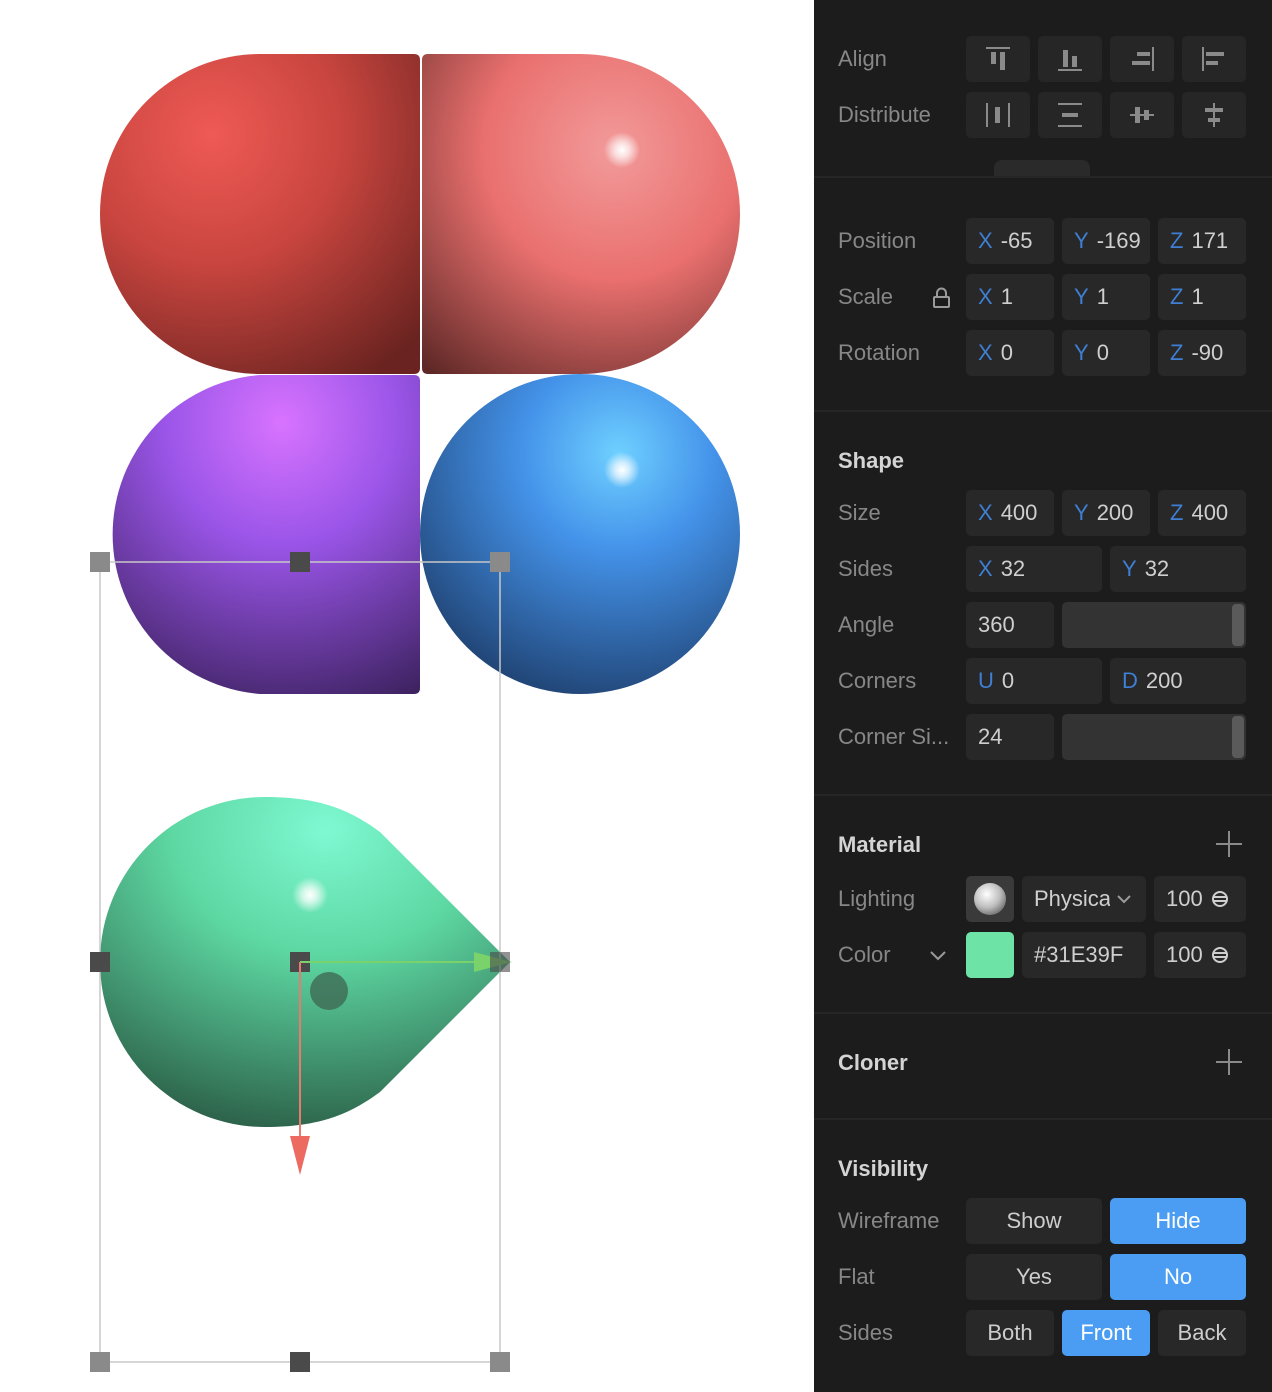 Image resolution: width=1272 pixels, height=1392 pixels. Describe the element at coordinates (1106, 513) in the screenshot. I see `size-y-input: Y 200` at that location.